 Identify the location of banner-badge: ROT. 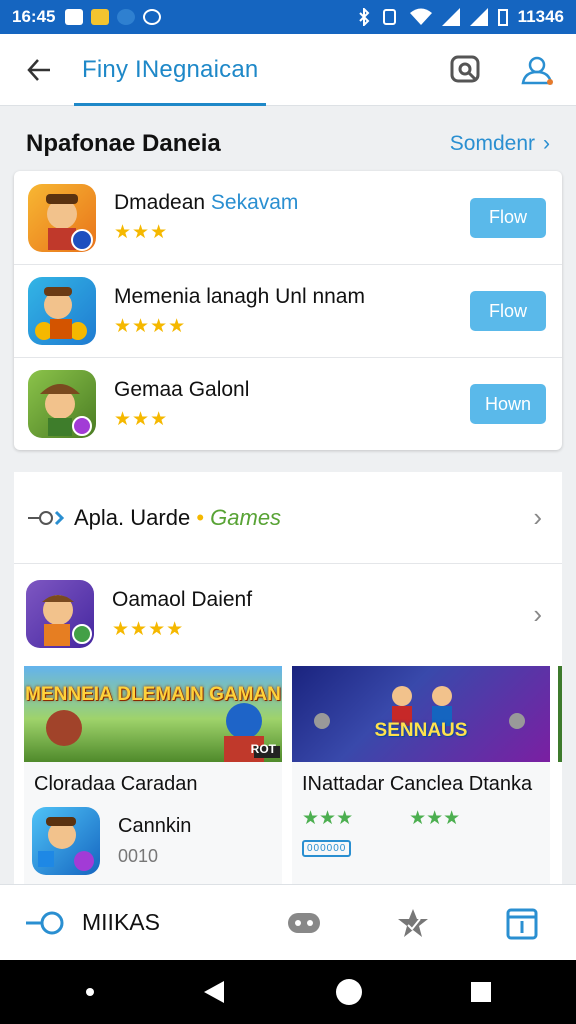
(263, 749).